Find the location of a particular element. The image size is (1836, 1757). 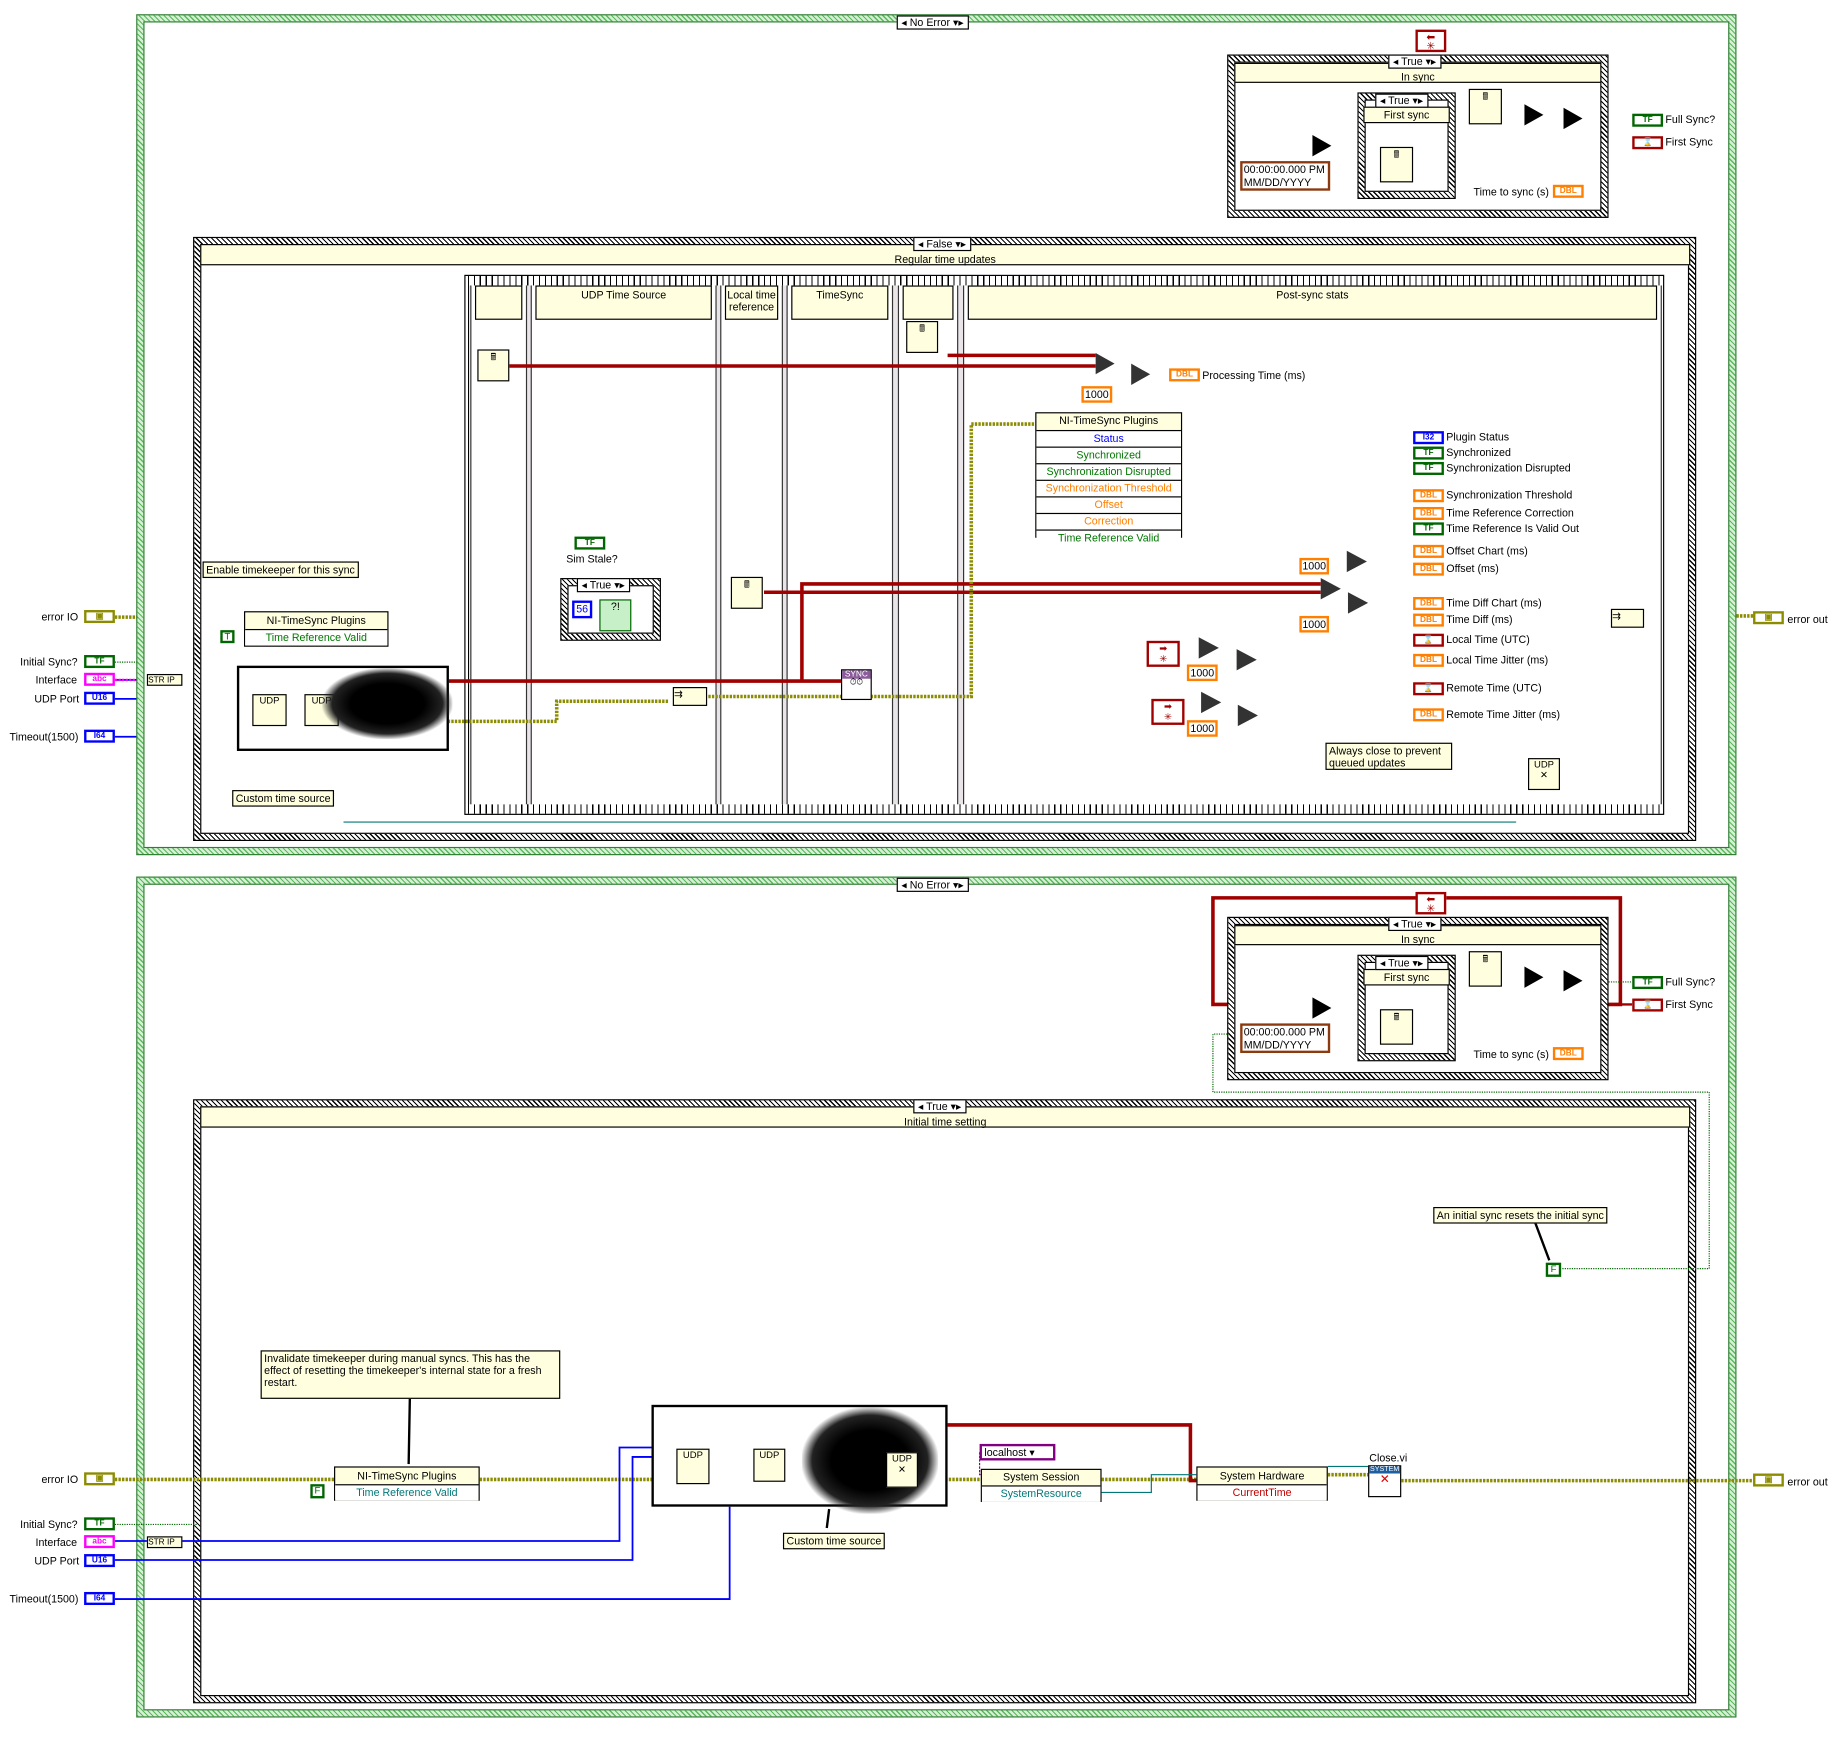

get-date-time-icon: 🖩 is located at coordinates (922, 336).